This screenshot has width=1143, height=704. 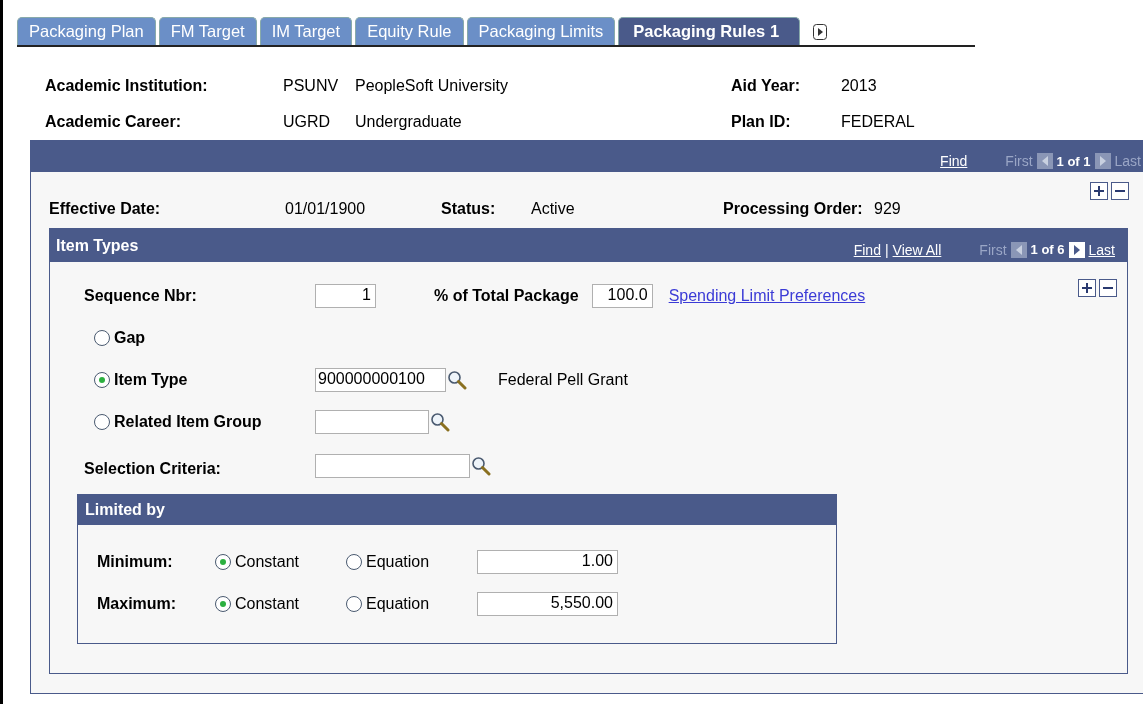 What do you see at coordinates (105, 209) in the screenshot?
I see `field-label: Effective Date:` at bounding box center [105, 209].